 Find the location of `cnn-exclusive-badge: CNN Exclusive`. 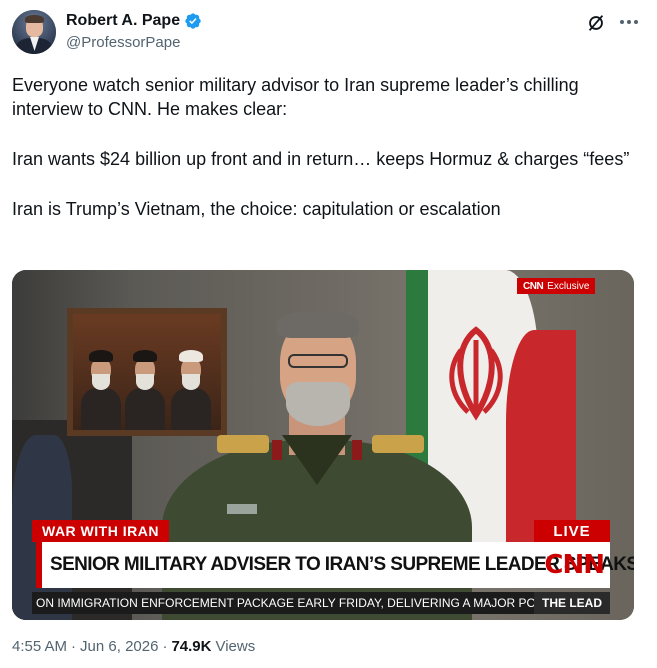

cnn-exclusive-badge: CNN Exclusive is located at coordinates (556, 286).